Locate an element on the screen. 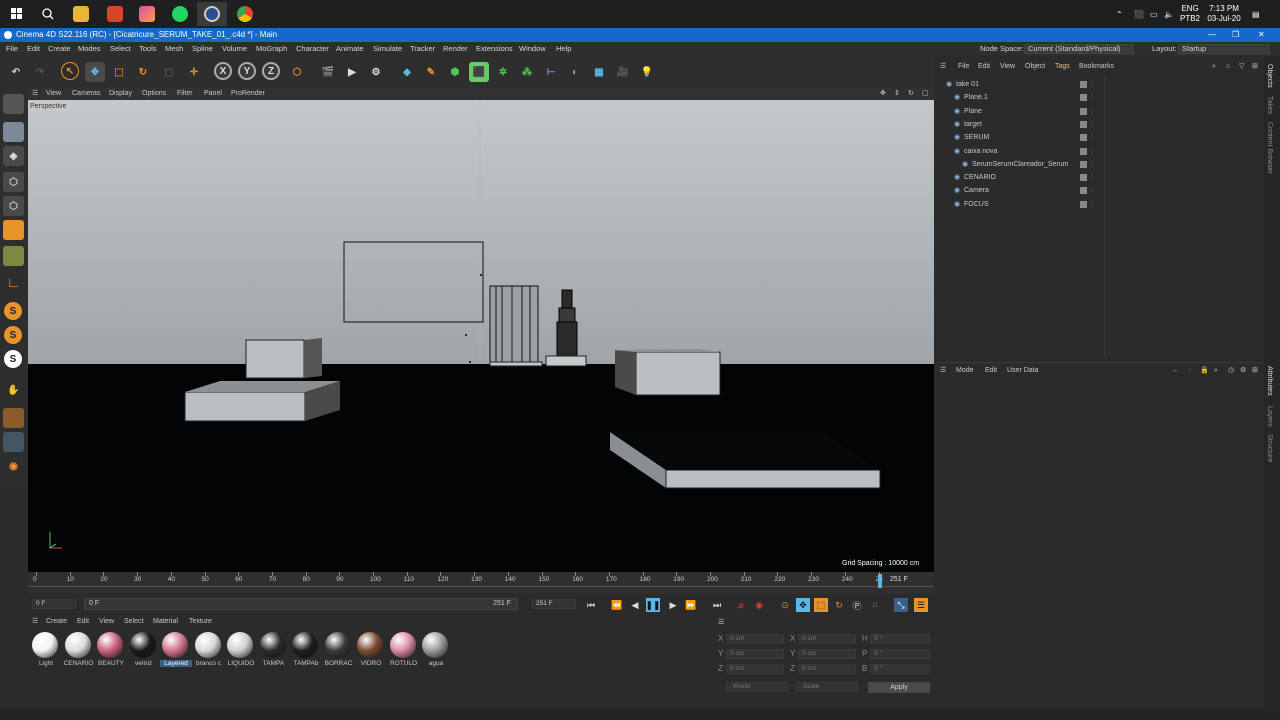 The height and width of the screenshot is (720, 1280). record-keys-icon: ⌀ is located at coordinates (741, 605).